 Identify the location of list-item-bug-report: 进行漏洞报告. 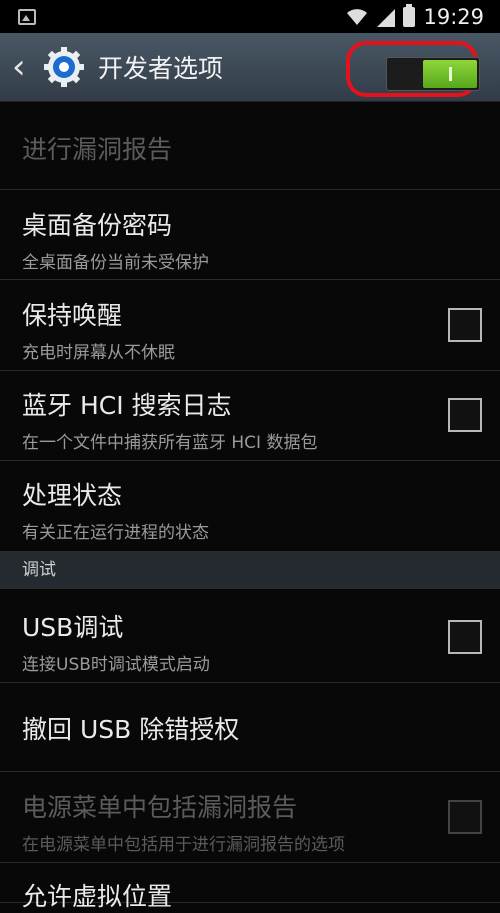
(250, 146).